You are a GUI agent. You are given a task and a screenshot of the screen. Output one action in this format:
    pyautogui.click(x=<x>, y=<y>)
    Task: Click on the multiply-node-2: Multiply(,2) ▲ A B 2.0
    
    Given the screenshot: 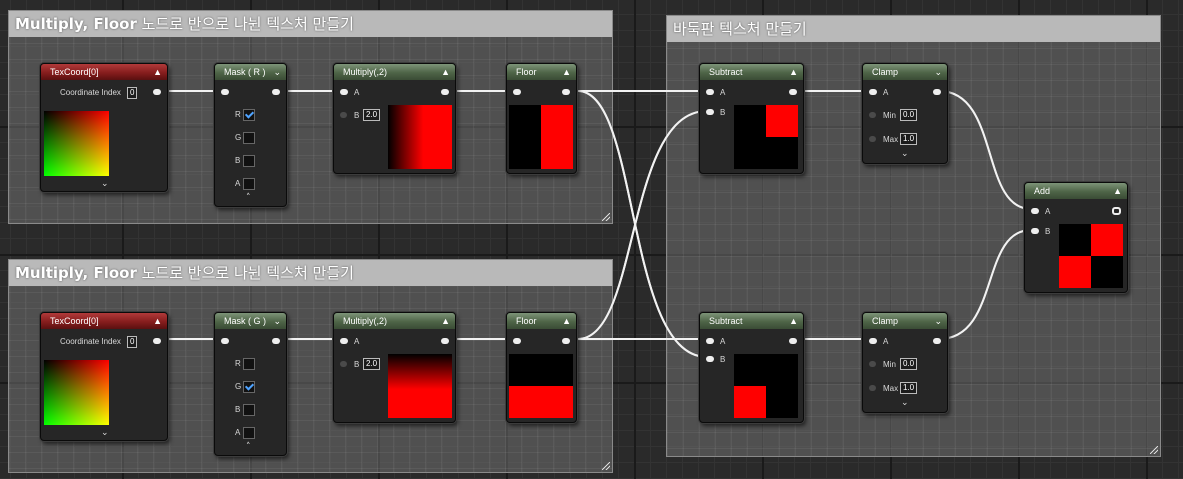 What is the action you would take?
    pyautogui.click(x=394, y=367)
    